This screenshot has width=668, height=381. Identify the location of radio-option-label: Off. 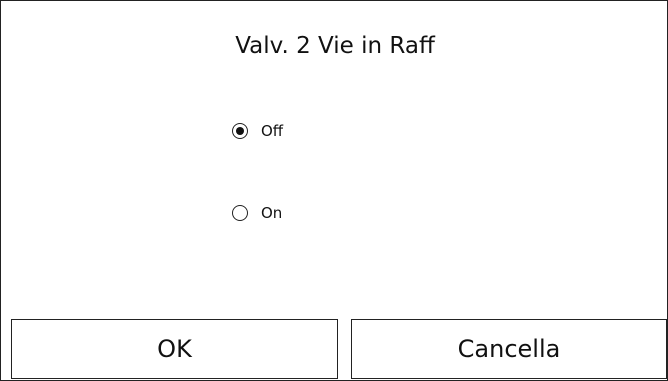
(272, 131).